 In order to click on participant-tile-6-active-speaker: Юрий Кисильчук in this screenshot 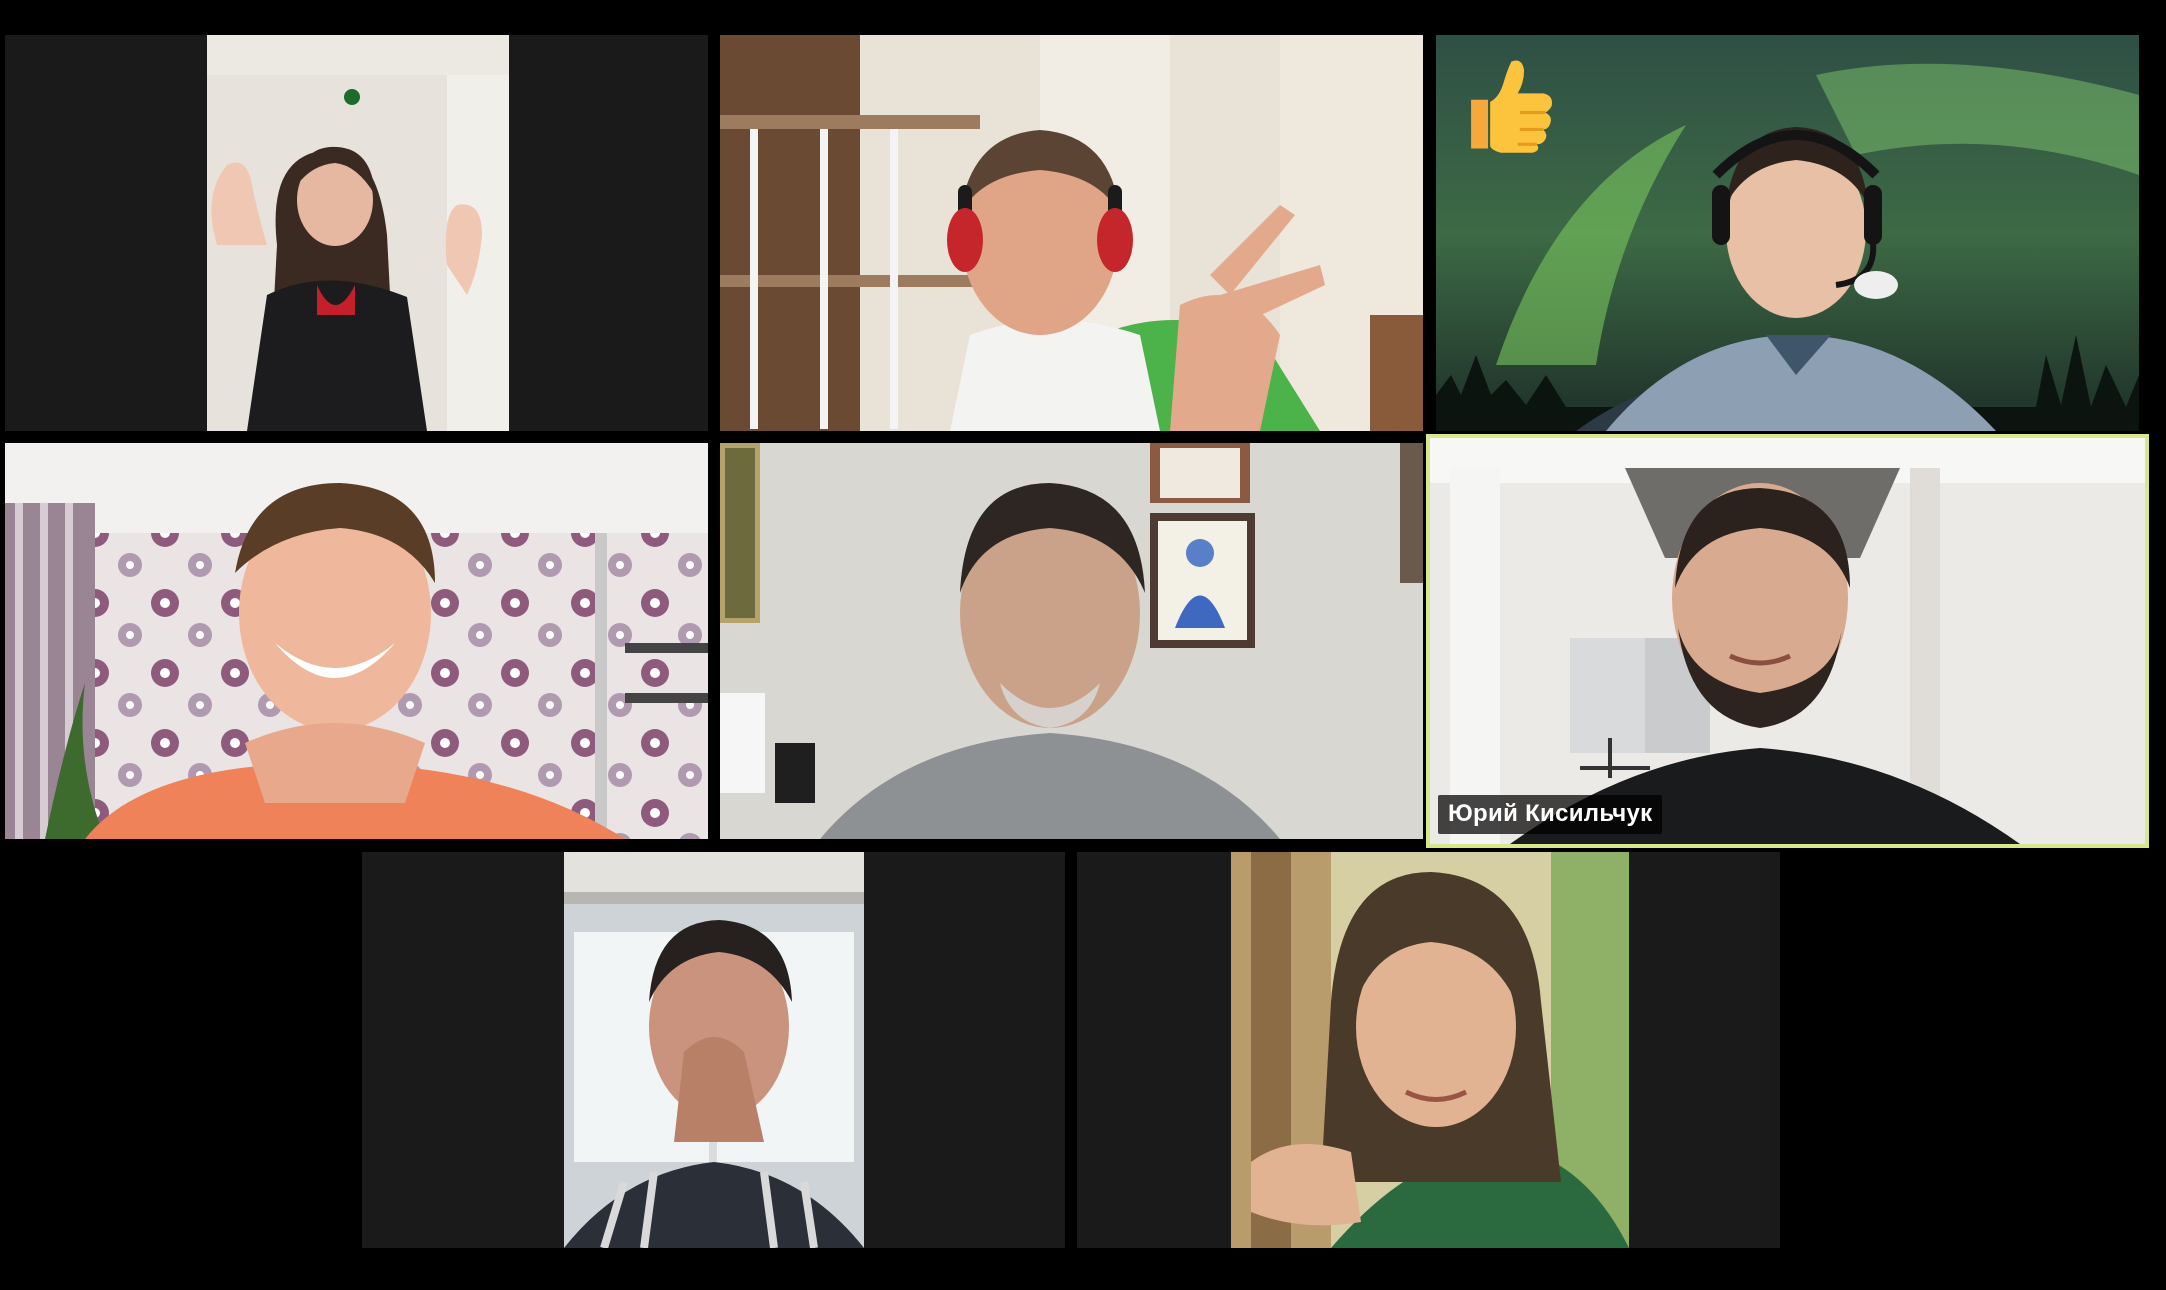, I will do `click(1787, 641)`.